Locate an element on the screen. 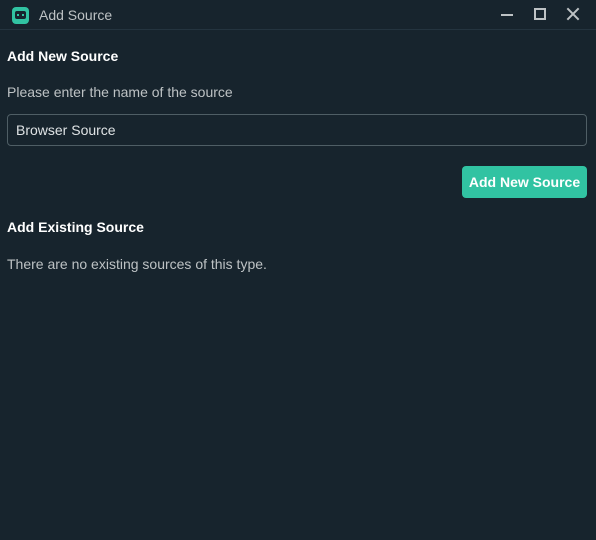  close-icon is located at coordinates (573, 14).